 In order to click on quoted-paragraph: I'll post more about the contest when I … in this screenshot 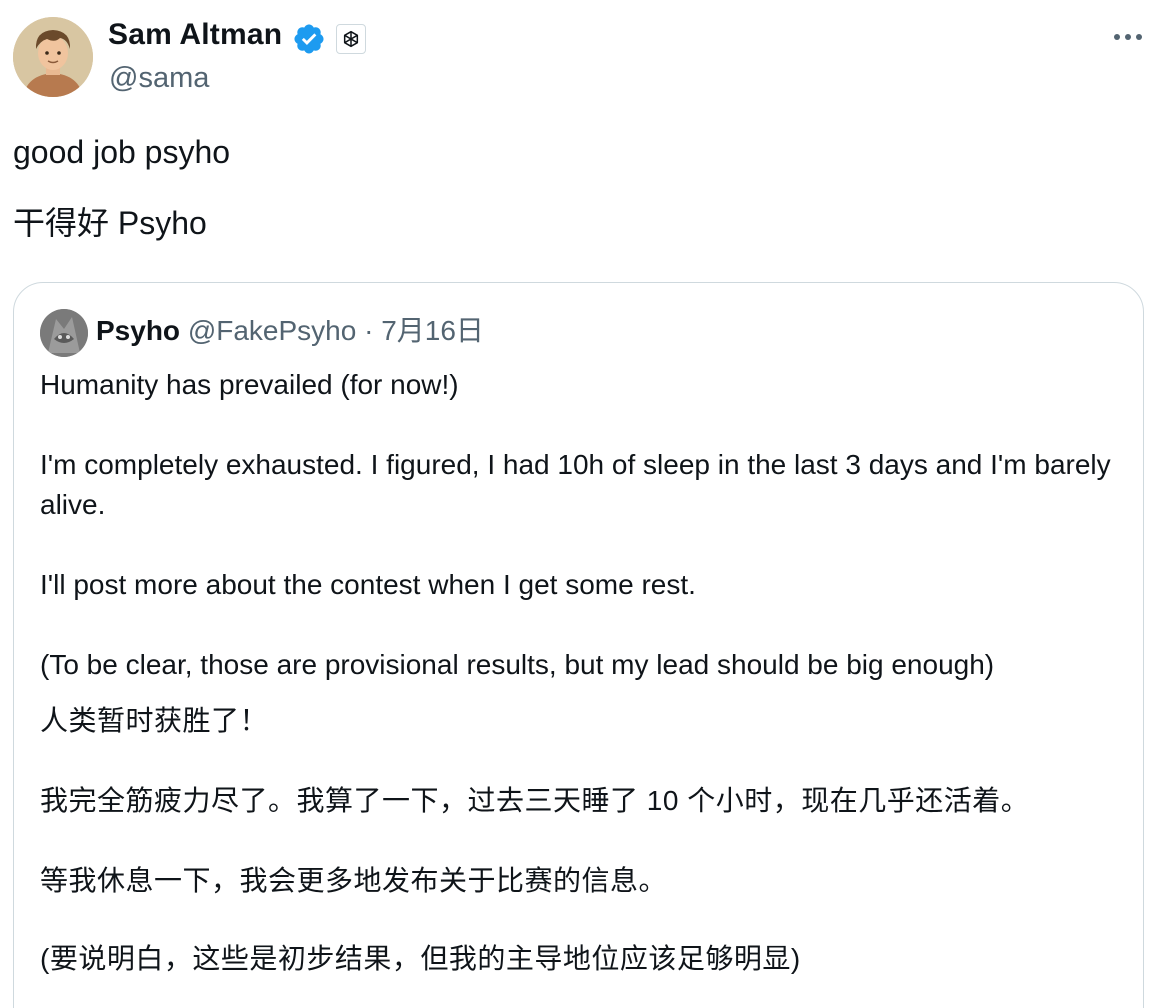, I will do `click(368, 584)`.